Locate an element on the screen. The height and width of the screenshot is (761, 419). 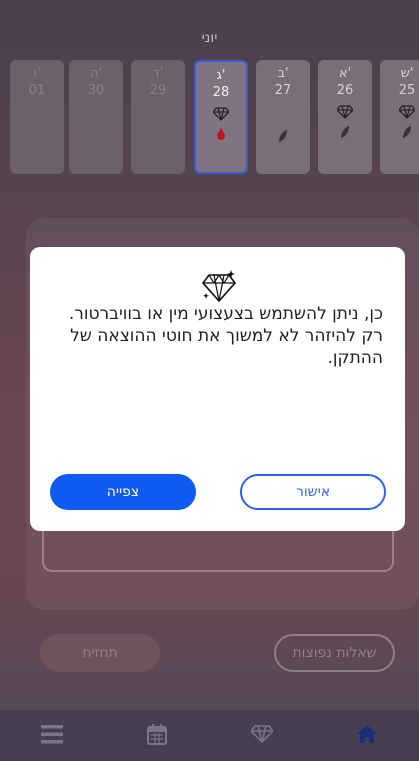
day-cell: א' 26 is located at coordinates (345, 117).